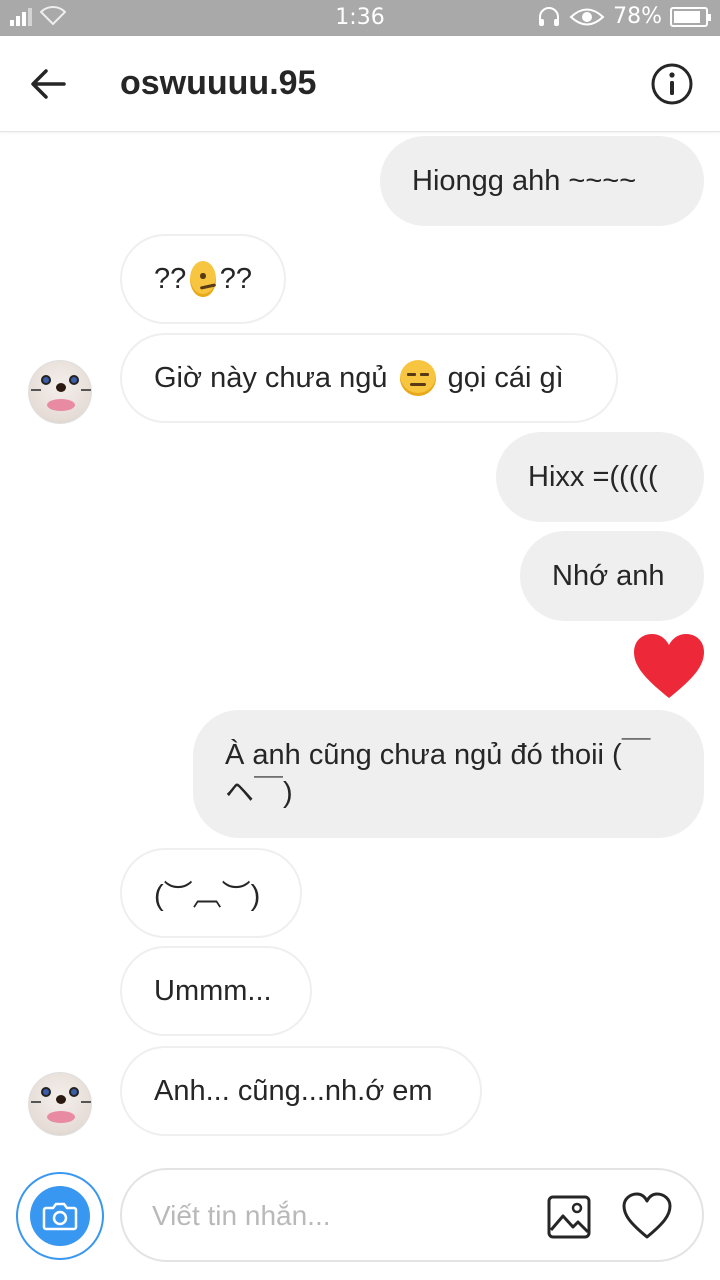 This screenshot has height=1280, width=720. I want to click on message-text: À anh cũng chưa ngủ đó thoii (￣ヘ￣), so click(438, 774).